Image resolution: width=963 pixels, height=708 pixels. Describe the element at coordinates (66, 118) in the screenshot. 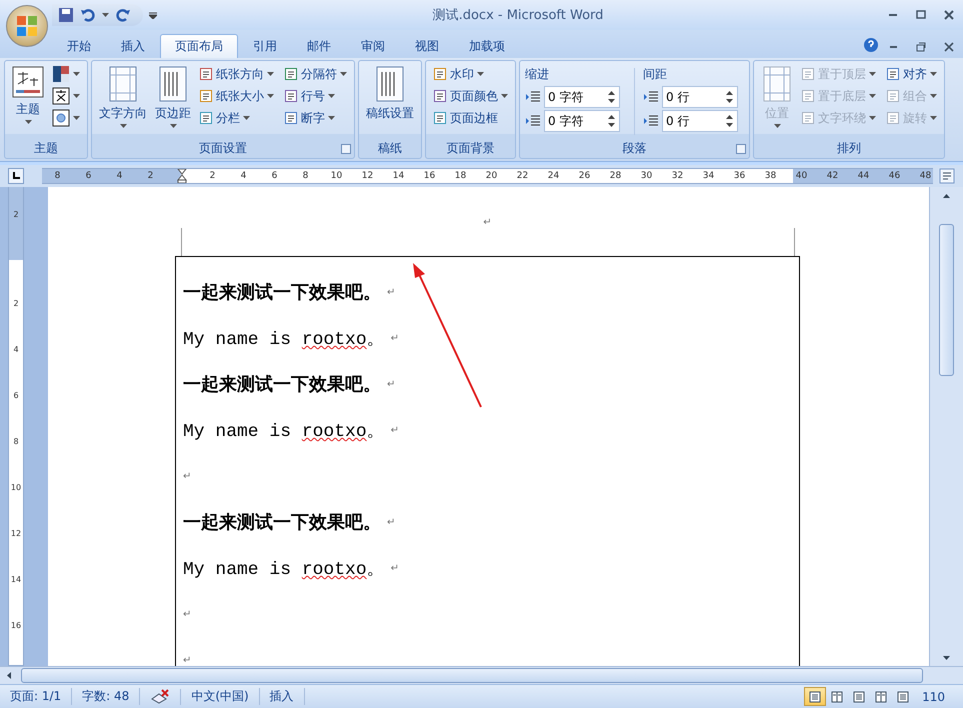

I see `theme-effects-button` at that location.